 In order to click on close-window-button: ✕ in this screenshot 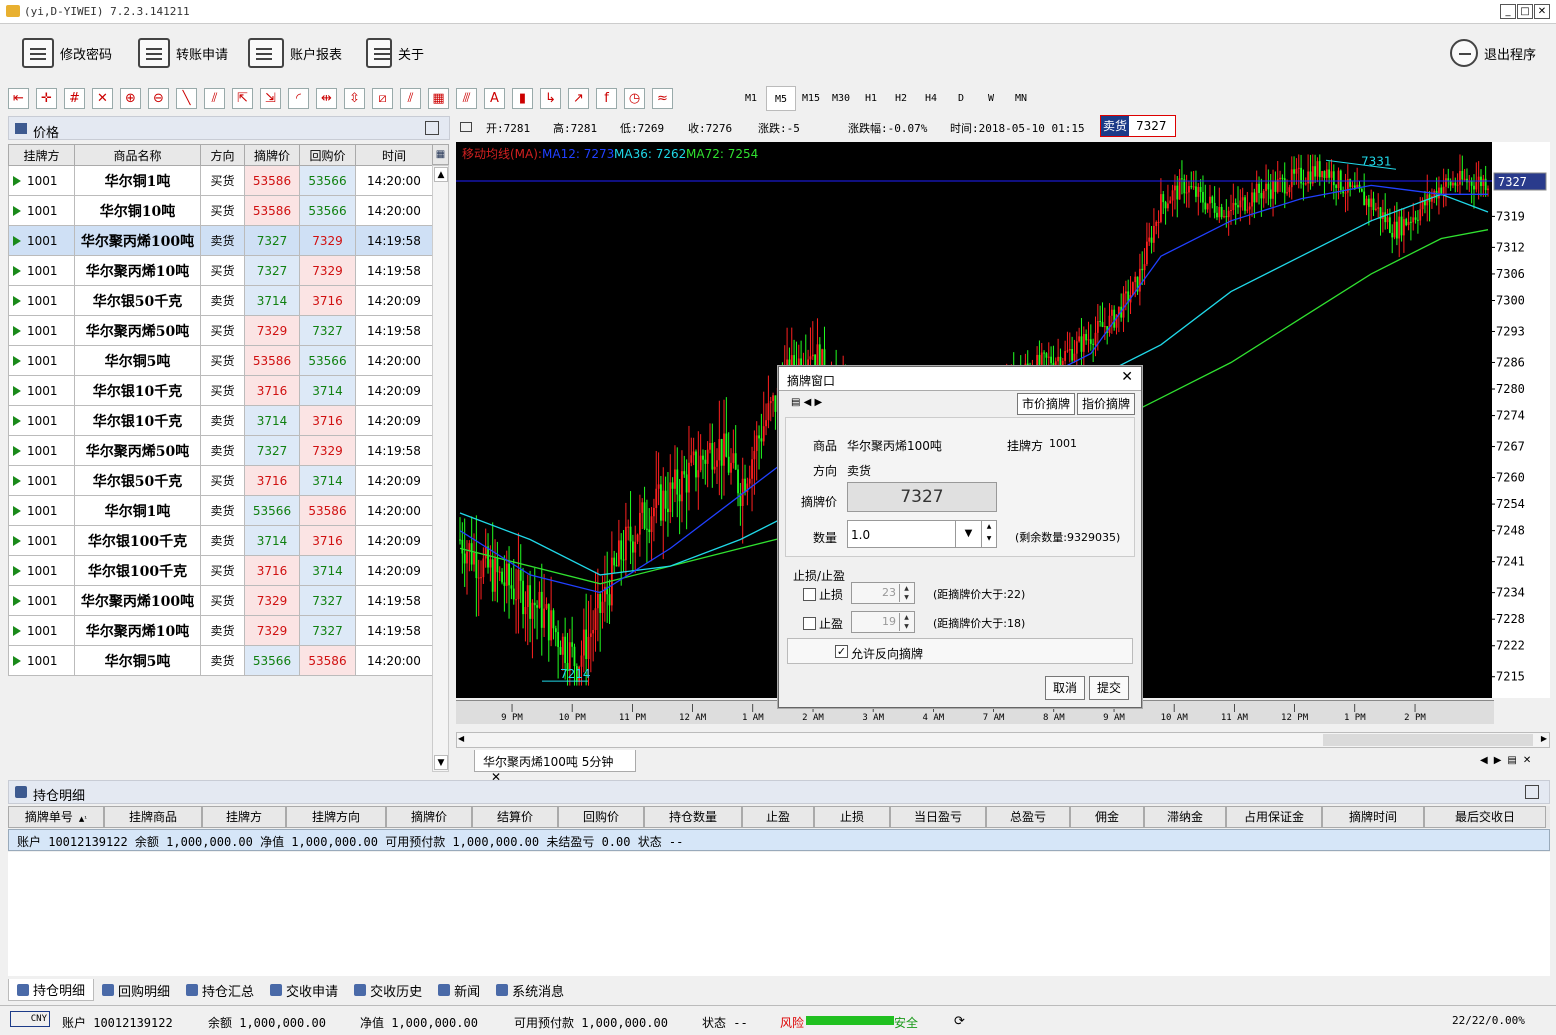, I will do `click(1542, 11)`.